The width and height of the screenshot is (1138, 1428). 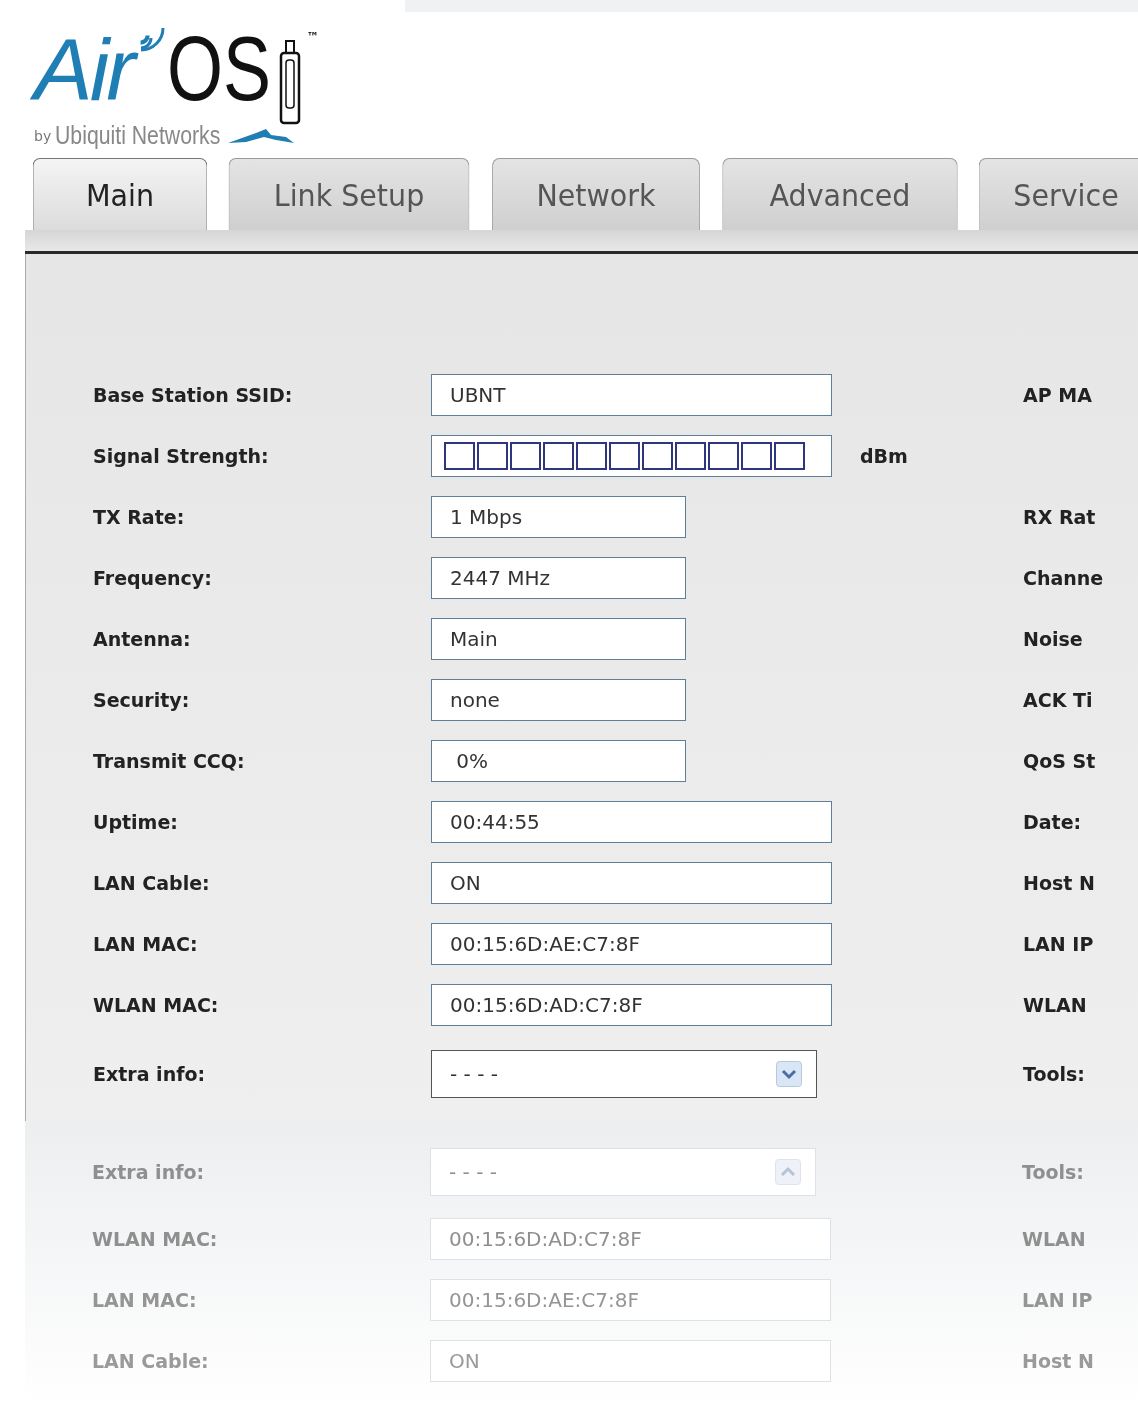 What do you see at coordinates (1058, 699) in the screenshot?
I see `field-label: ACK Ti` at bounding box center [1058, 699].